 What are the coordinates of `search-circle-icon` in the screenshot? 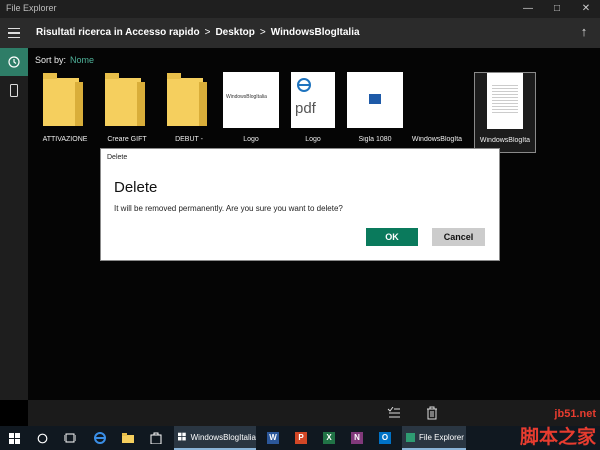 It's located at (42, 438).